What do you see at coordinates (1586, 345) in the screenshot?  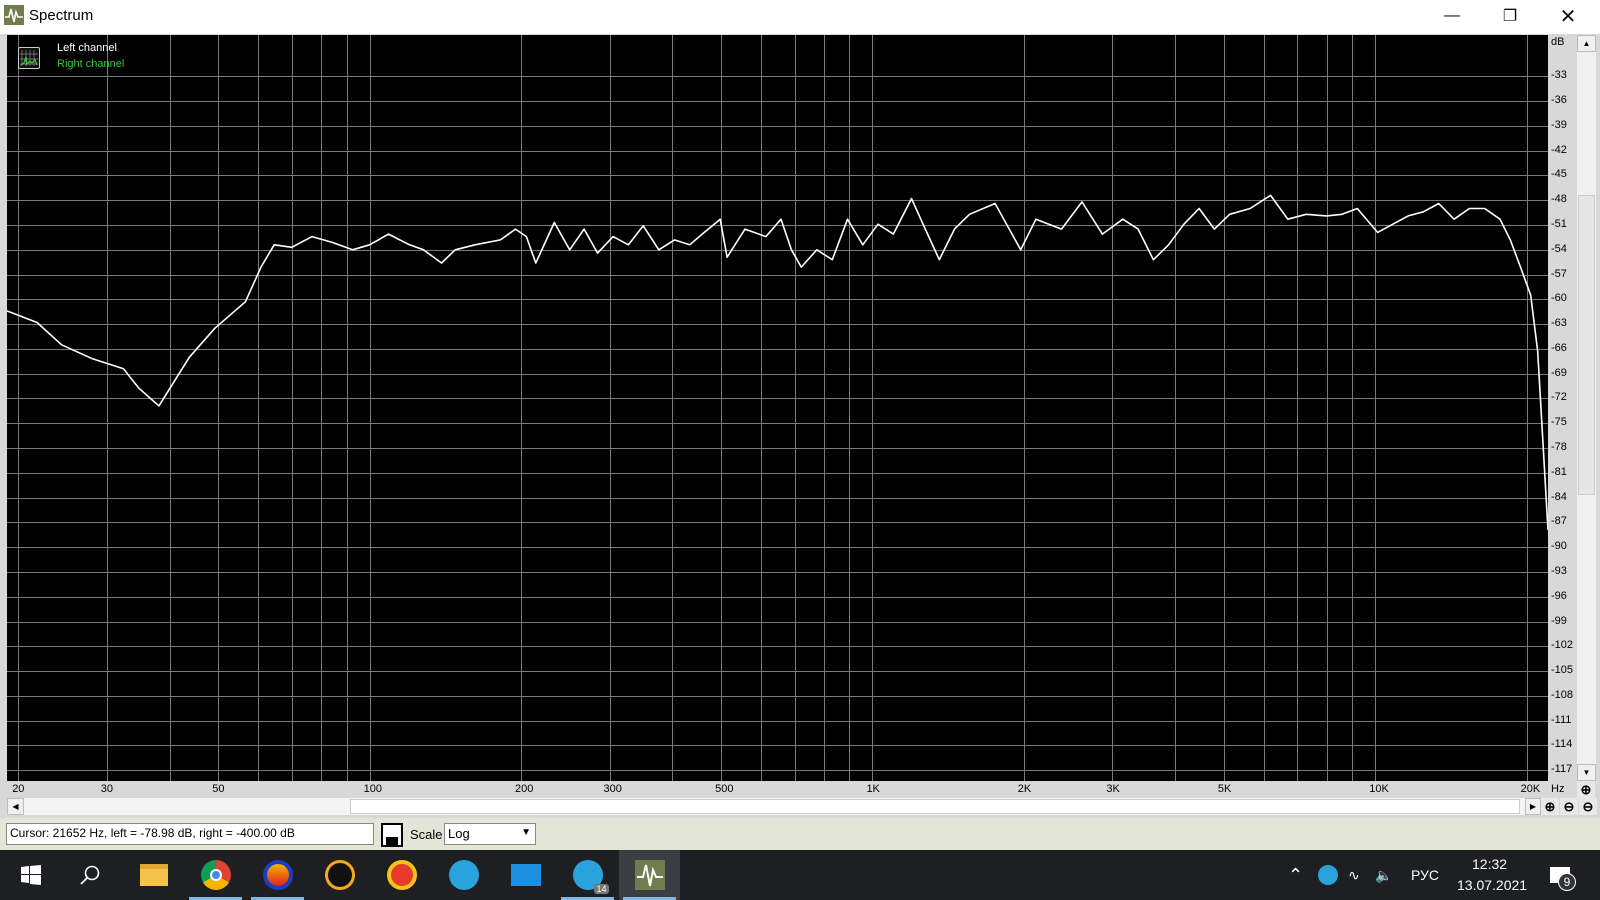 I see `vertical-scroll-thumb` at bounding box center [1586, 345].